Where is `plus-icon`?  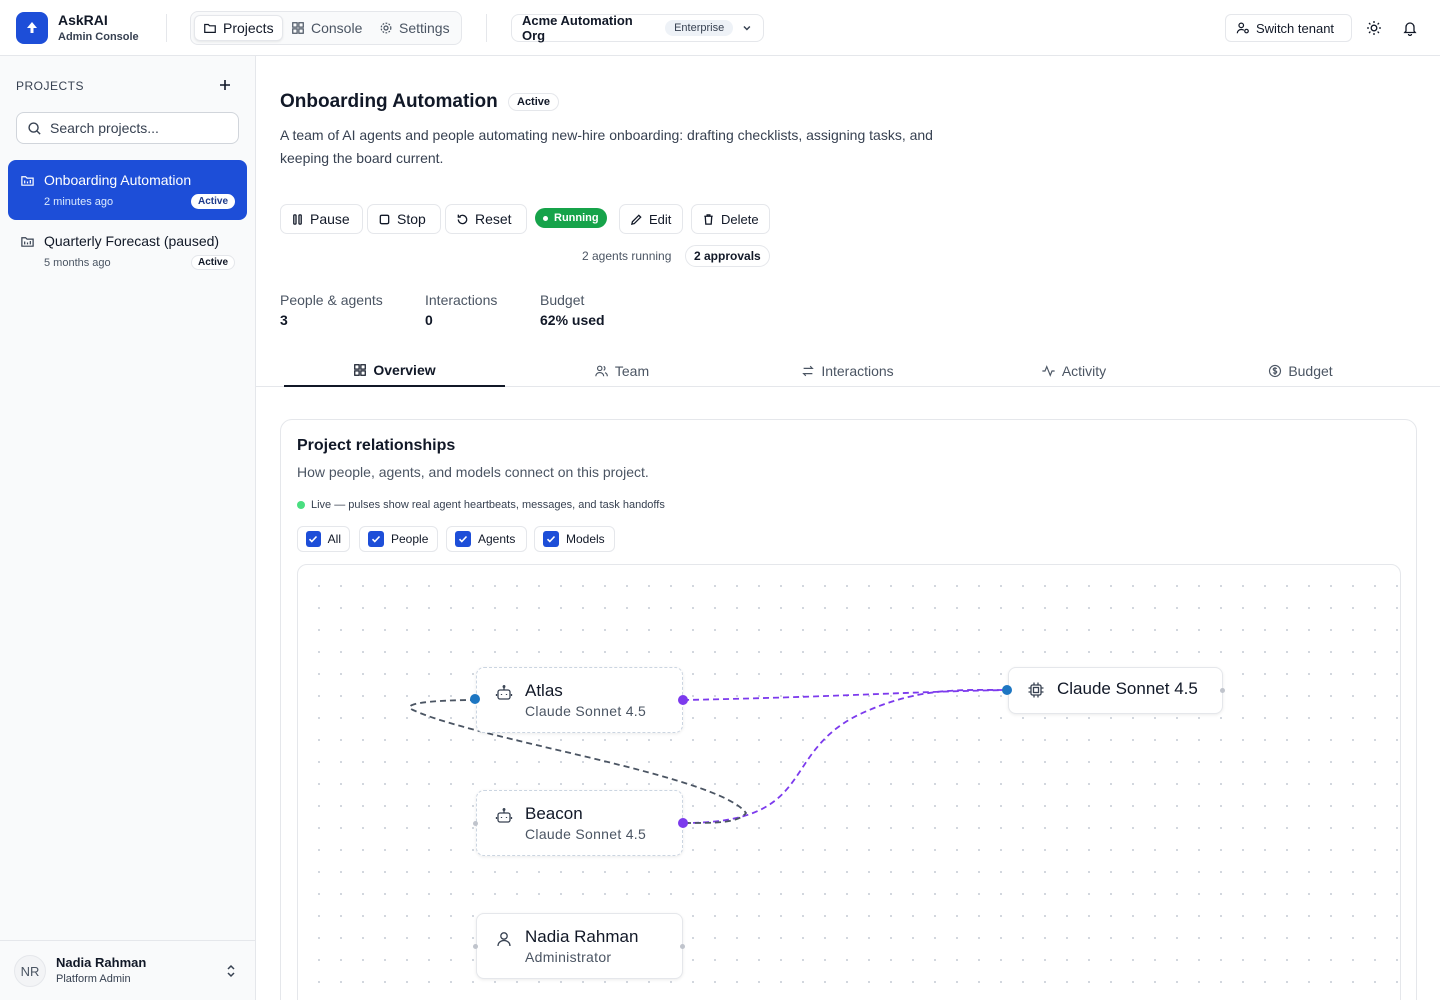 plus-icon is located at coordinates (225, 85).